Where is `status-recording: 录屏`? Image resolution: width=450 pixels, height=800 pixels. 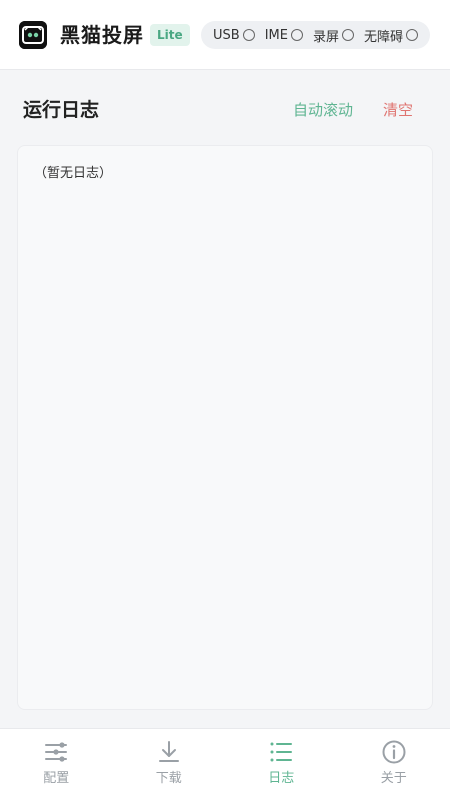
status-recording: 录屏 is located at coordinates (333, 35).